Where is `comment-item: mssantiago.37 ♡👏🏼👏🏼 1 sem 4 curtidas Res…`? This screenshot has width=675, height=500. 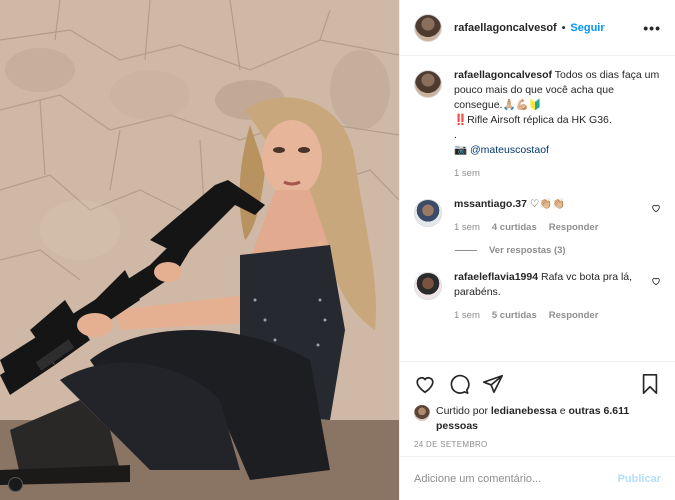
comment-item: mssantiago.37 ♡👏🏼👏🏼 1 sem 4 curtidas Res… is located at coordinates (537, 216).